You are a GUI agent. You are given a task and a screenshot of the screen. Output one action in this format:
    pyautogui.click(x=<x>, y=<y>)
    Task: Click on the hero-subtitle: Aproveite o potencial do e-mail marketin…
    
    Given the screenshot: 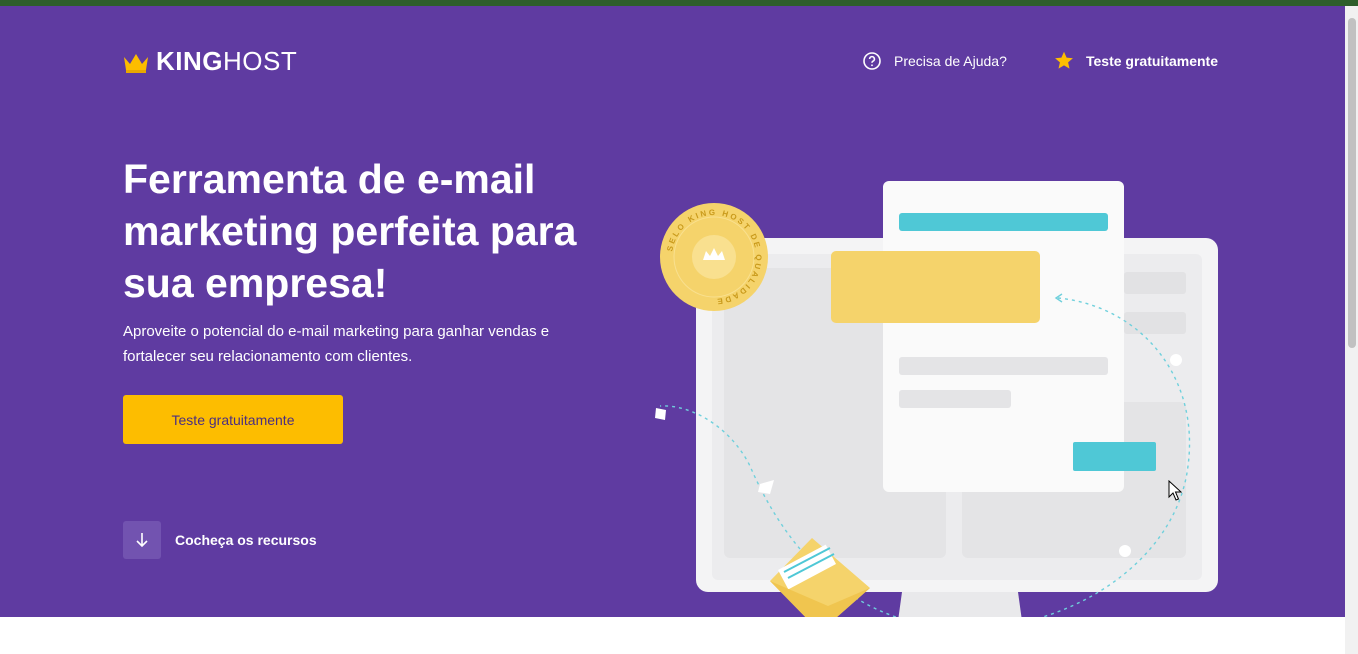 What is the action you would take?
    pyautogui.click(x=336, y=344)
    